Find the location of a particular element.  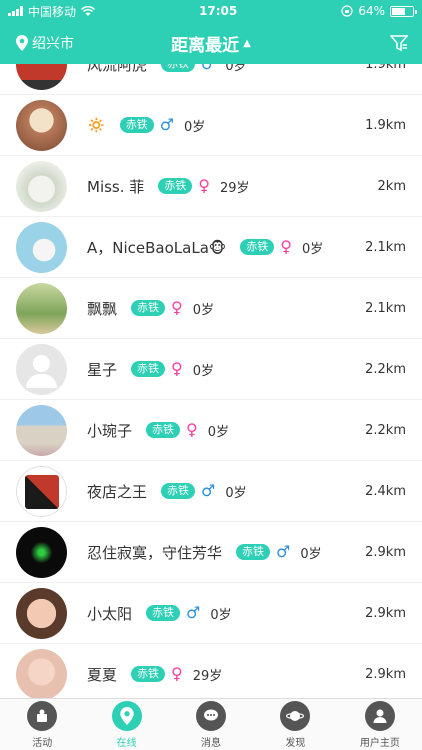

tab-label: 用户主页 is located at coordinates (379, 743).